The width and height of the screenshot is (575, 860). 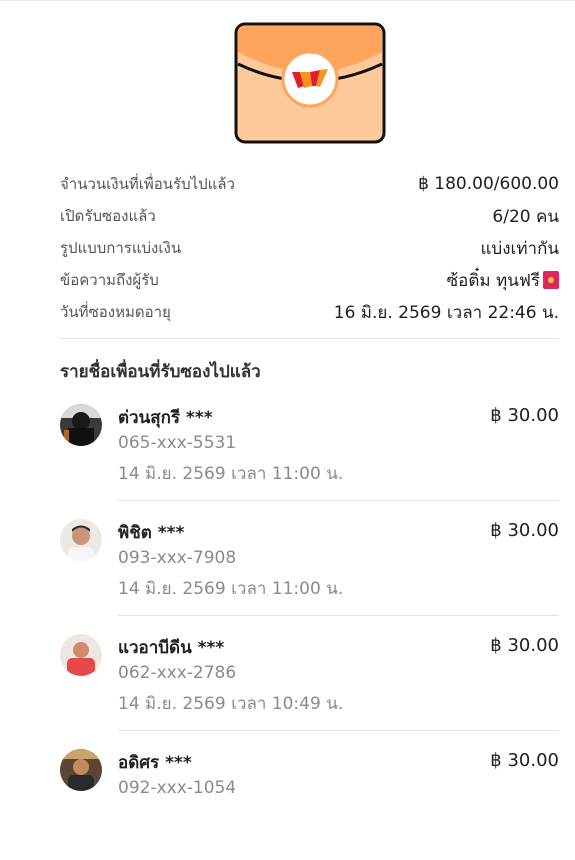 I want to click on recipient-phone: 092-xxx-1054, so click(x=177, y=788).